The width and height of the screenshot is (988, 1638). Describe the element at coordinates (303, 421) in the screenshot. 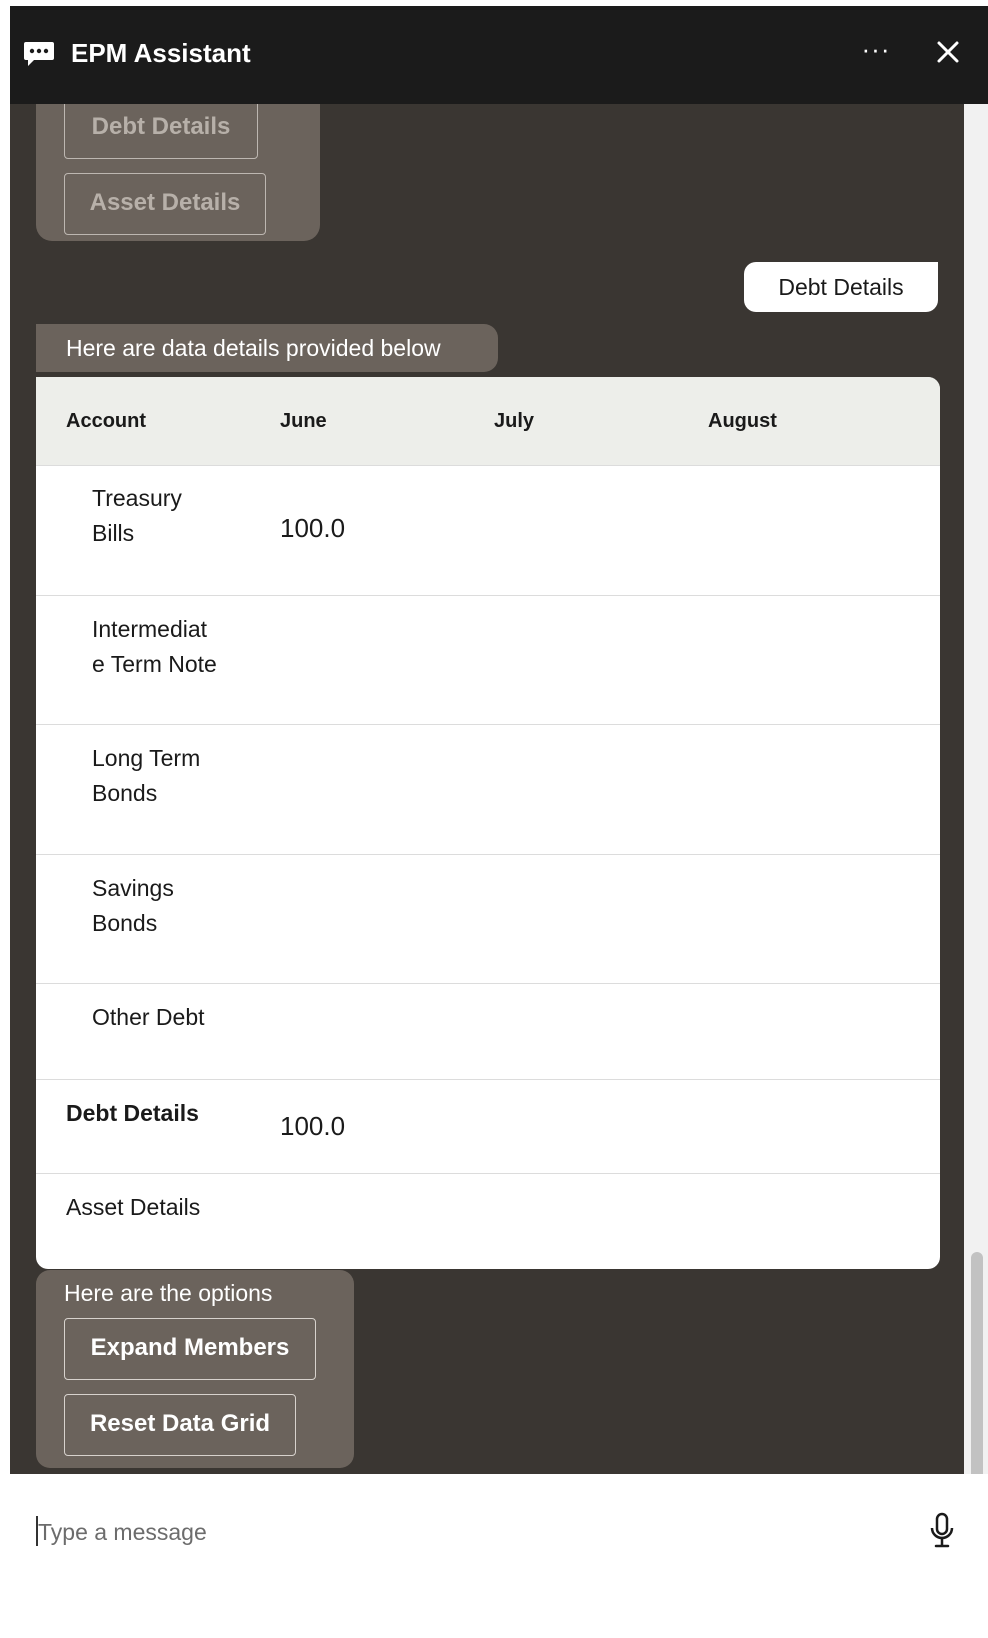

I see `column-header-june: June` at that location.